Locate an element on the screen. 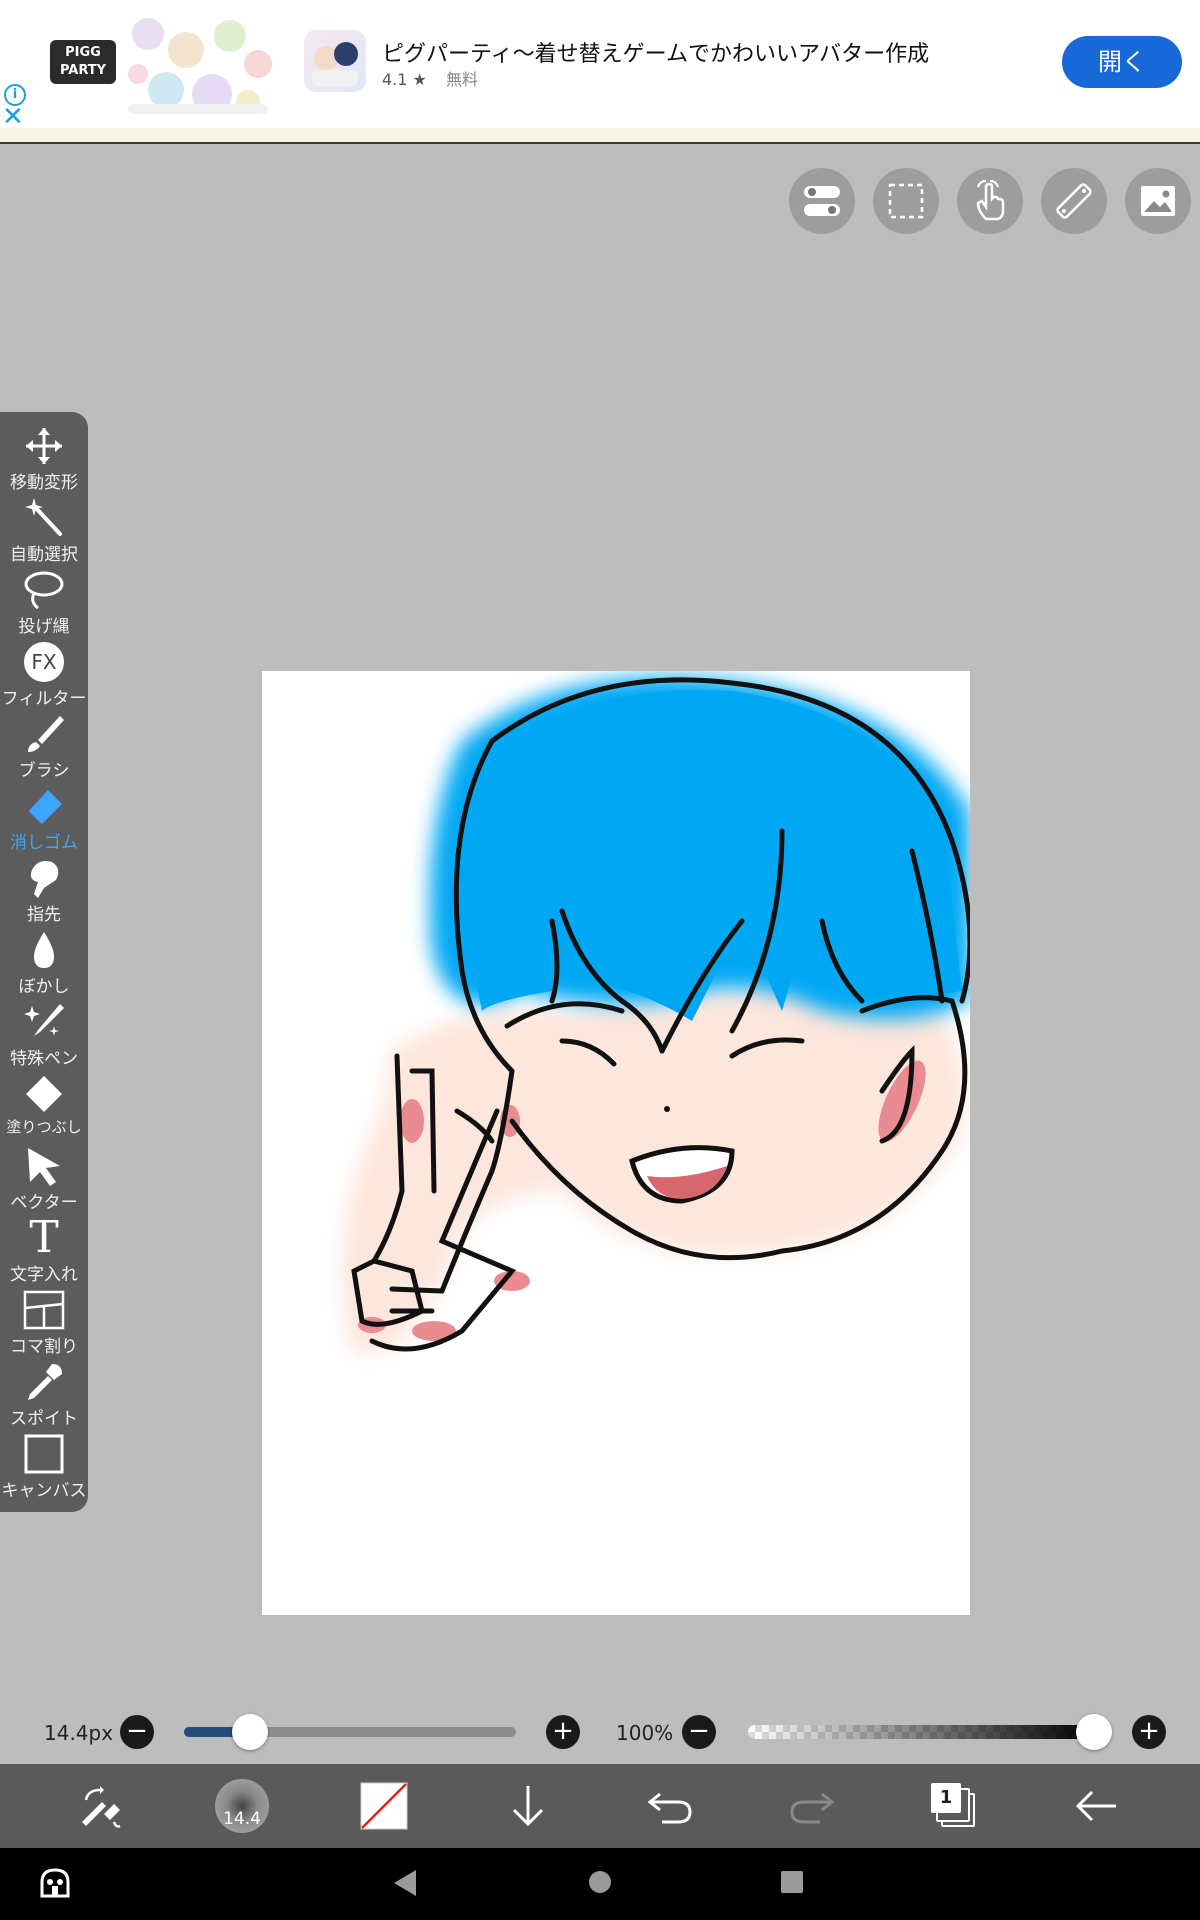 This screenshot has height=1920, width=1200. brush-preview-button: 14.4 is located at coordinates (242, 1806).